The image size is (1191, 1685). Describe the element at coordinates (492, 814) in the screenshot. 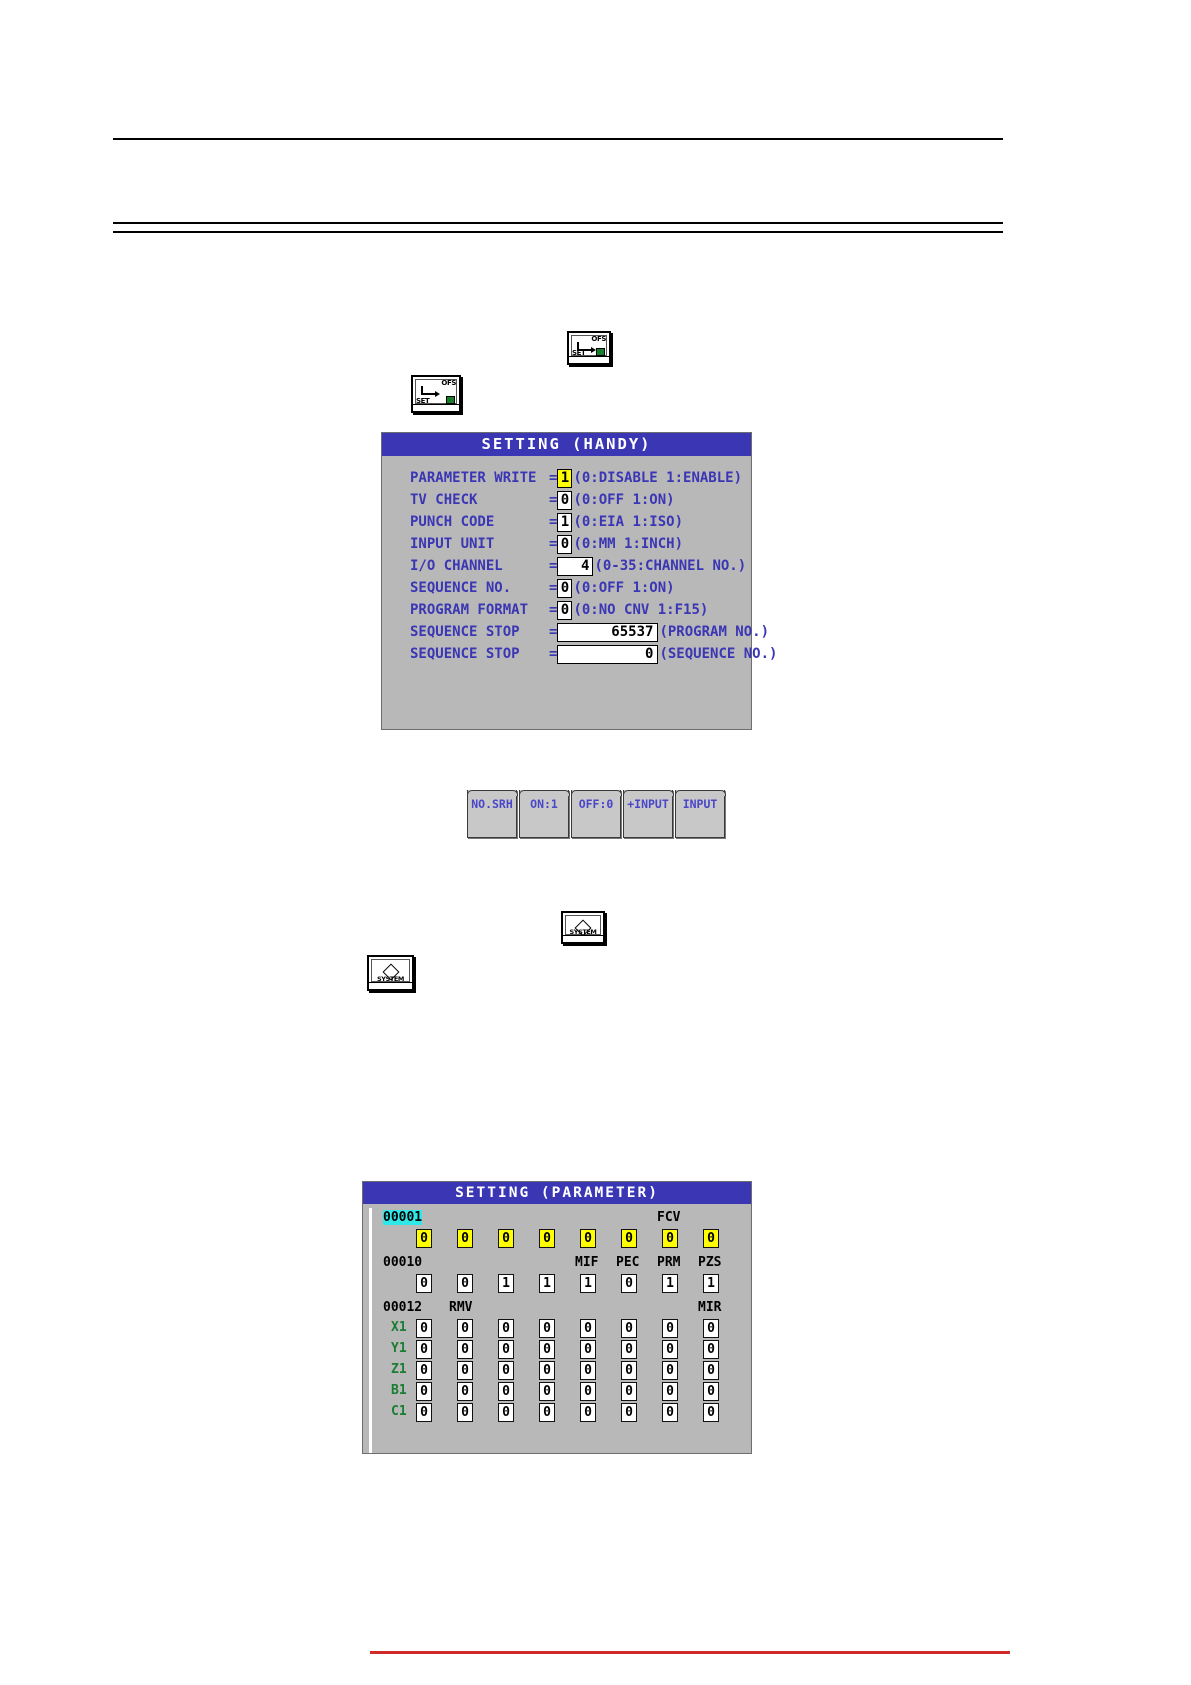

I see `softkey-no-srh: NO.SRH` at that location.